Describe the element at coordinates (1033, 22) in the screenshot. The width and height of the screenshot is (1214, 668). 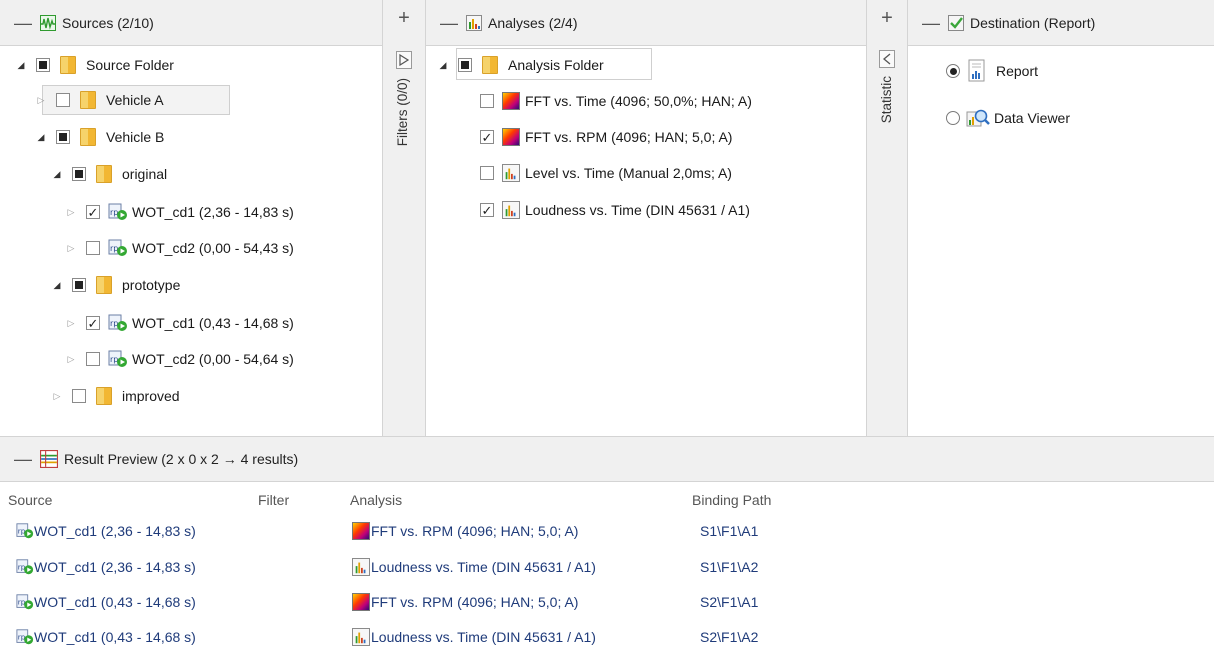
I see `destination-title: Destination (Report)` at that location.